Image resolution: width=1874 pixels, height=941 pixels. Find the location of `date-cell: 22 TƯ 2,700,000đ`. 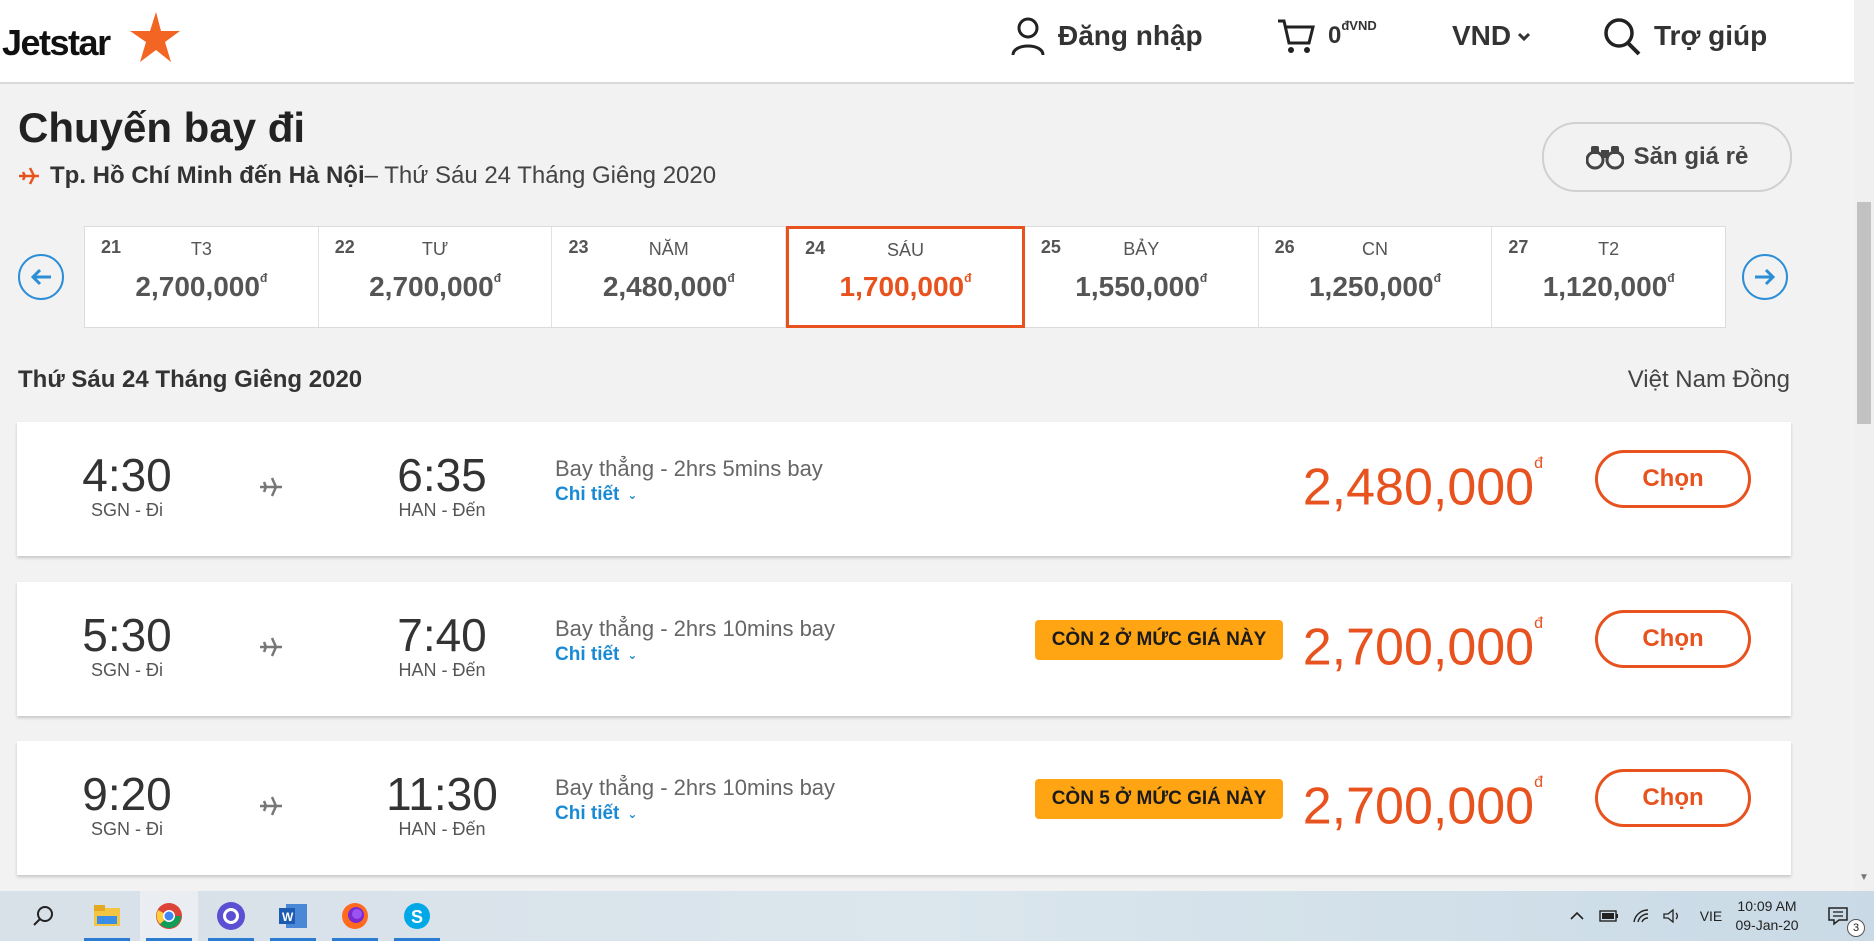

date-cell: 22 TƯ 2,700,000đ is located at coordinates (436, 277).